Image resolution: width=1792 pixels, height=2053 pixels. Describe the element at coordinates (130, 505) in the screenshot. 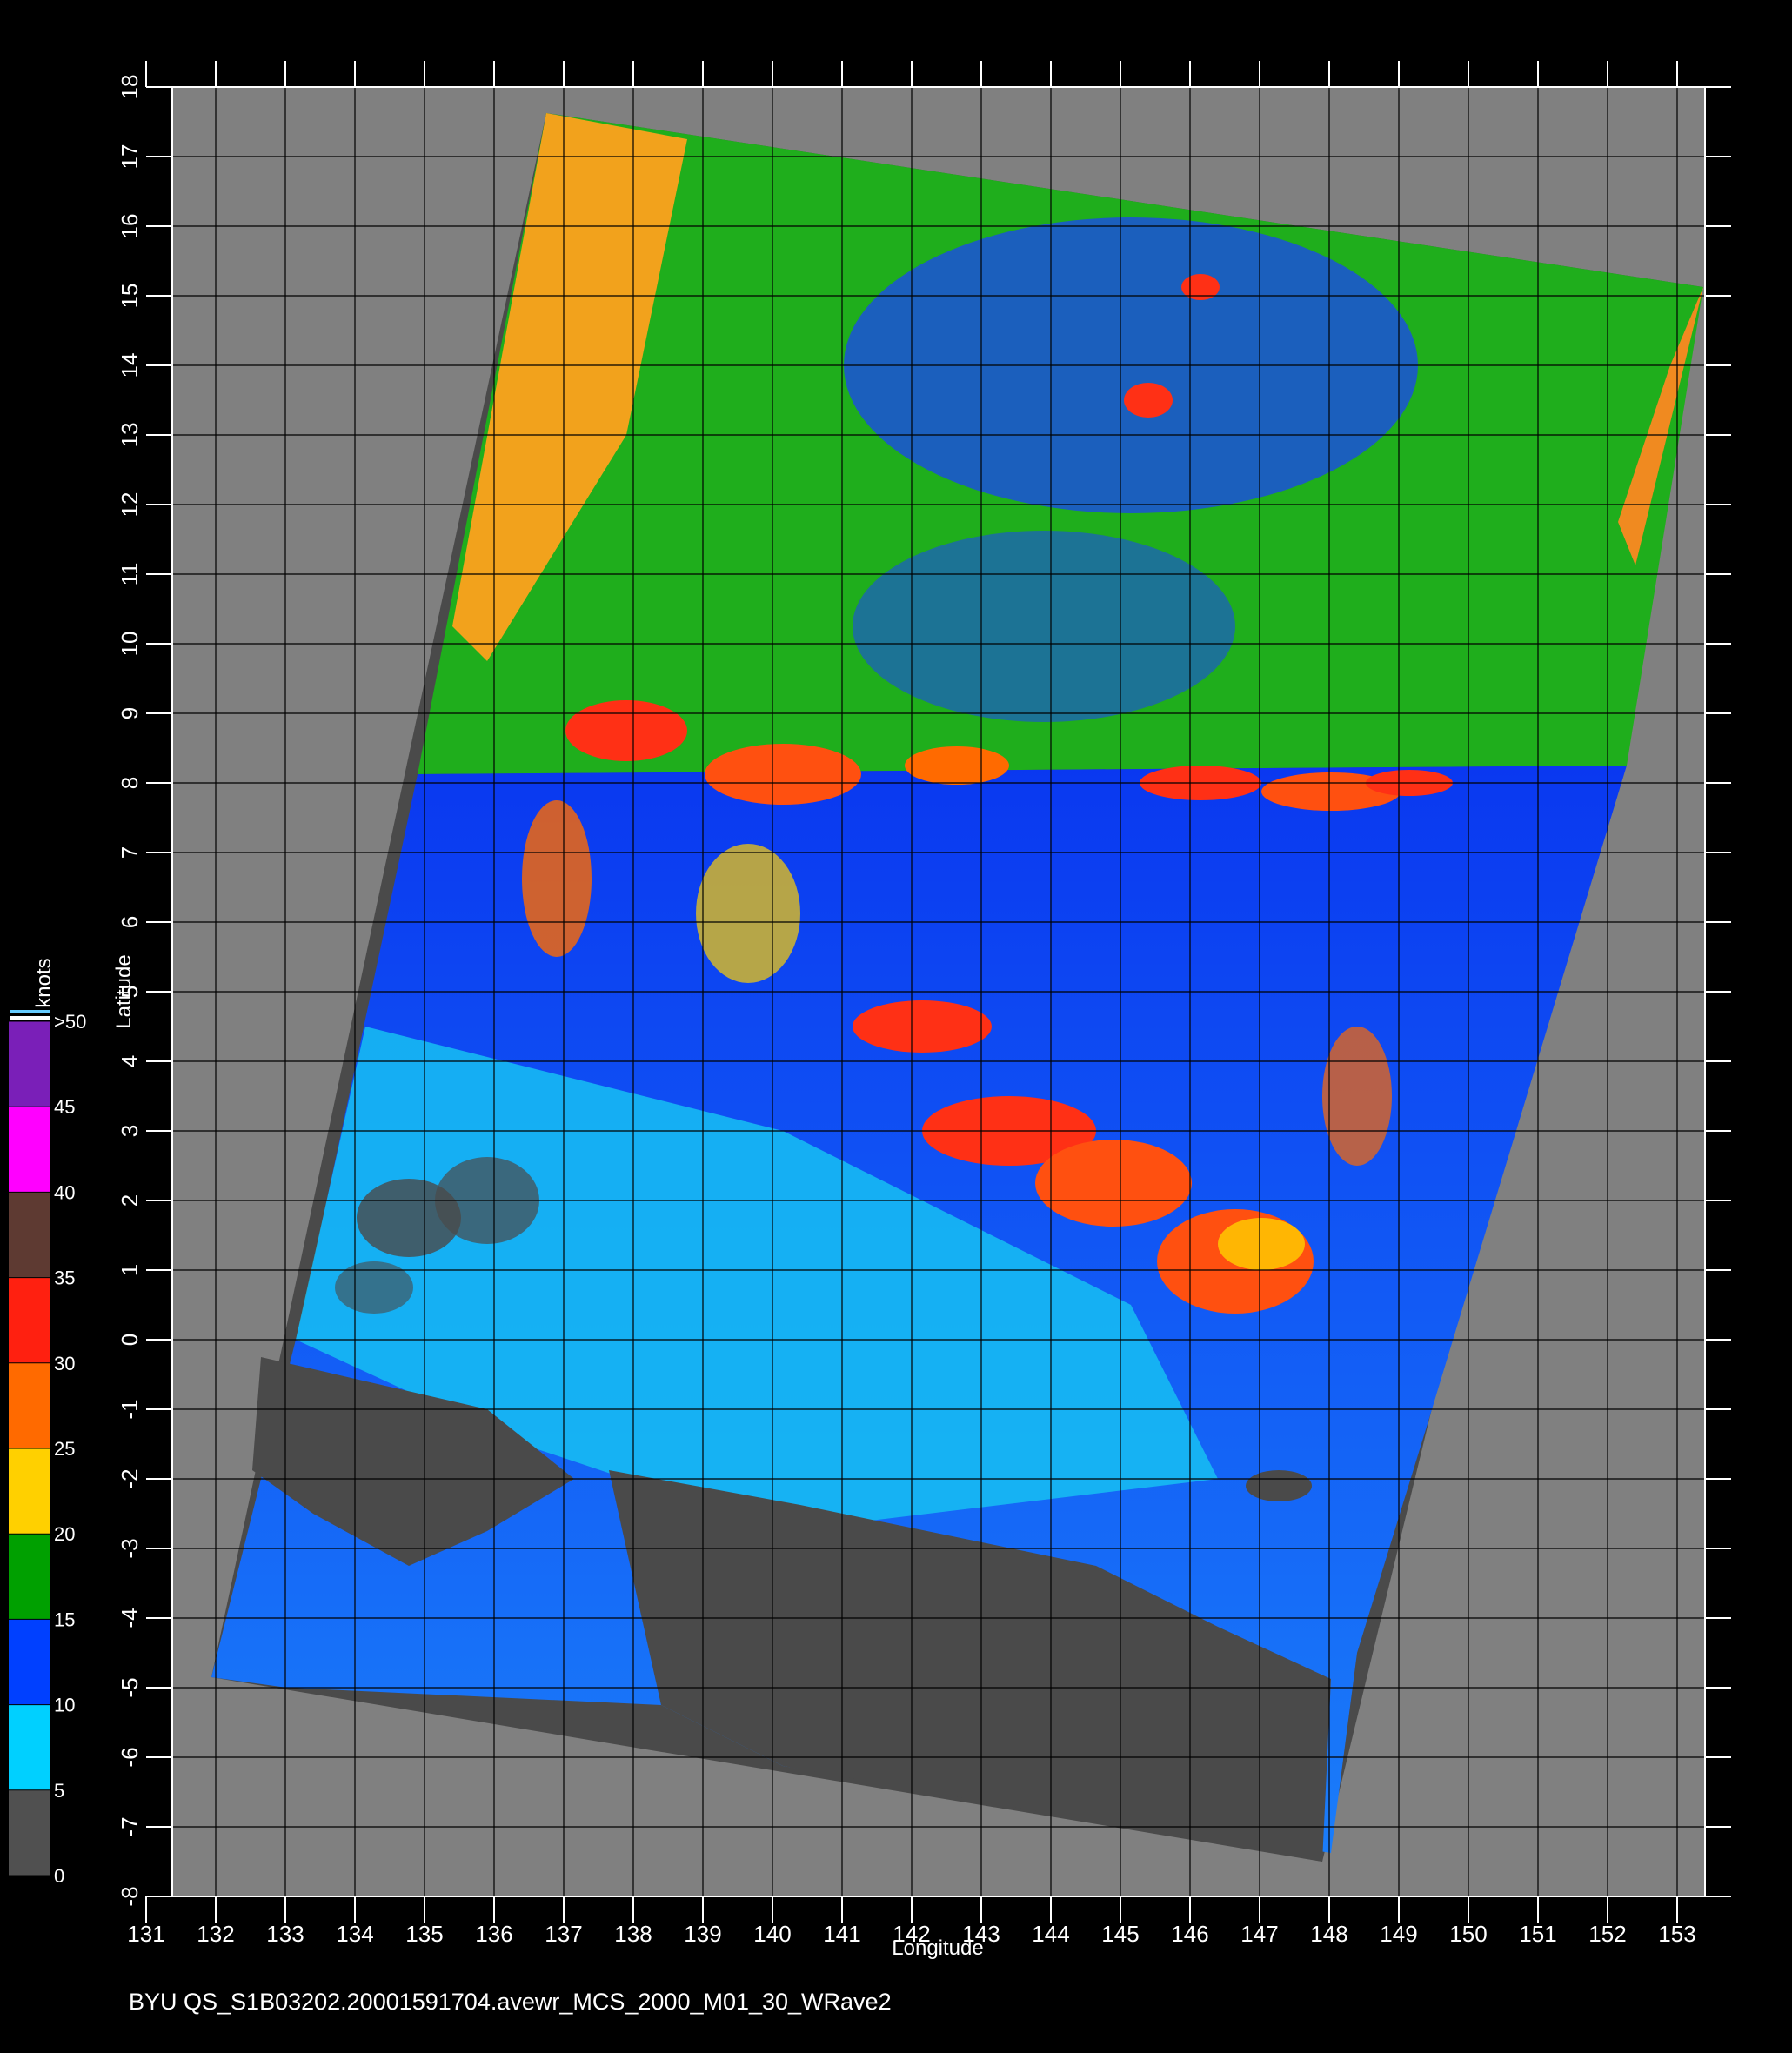

I see `lat-tick-label: 12` at that location.